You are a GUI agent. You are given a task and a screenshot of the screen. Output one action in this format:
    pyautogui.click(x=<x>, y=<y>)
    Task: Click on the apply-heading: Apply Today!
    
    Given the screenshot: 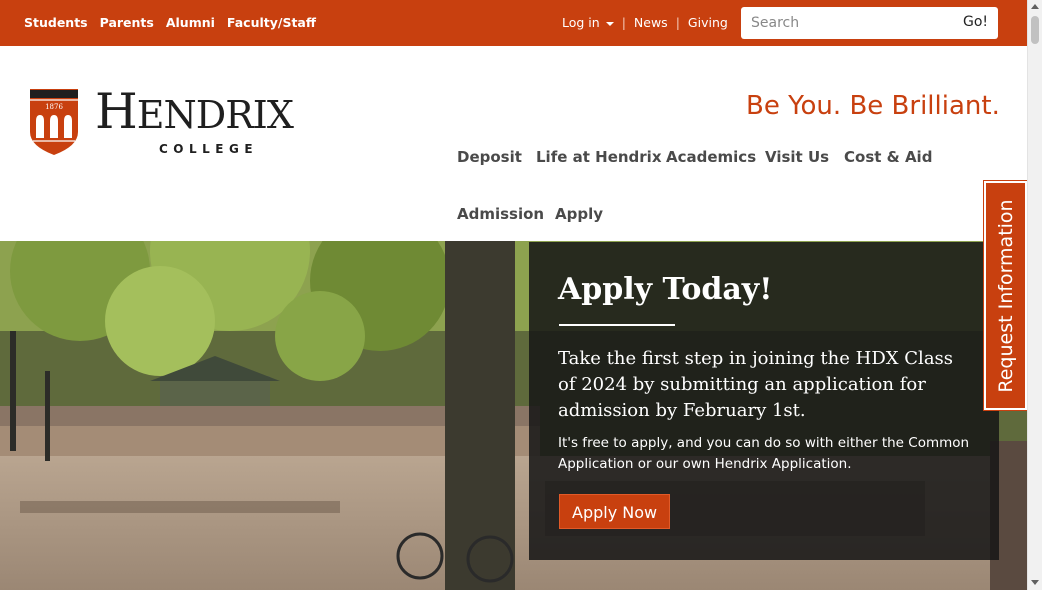 What is the action you would take?
    pyautogui.click(x=665, y=289)
    